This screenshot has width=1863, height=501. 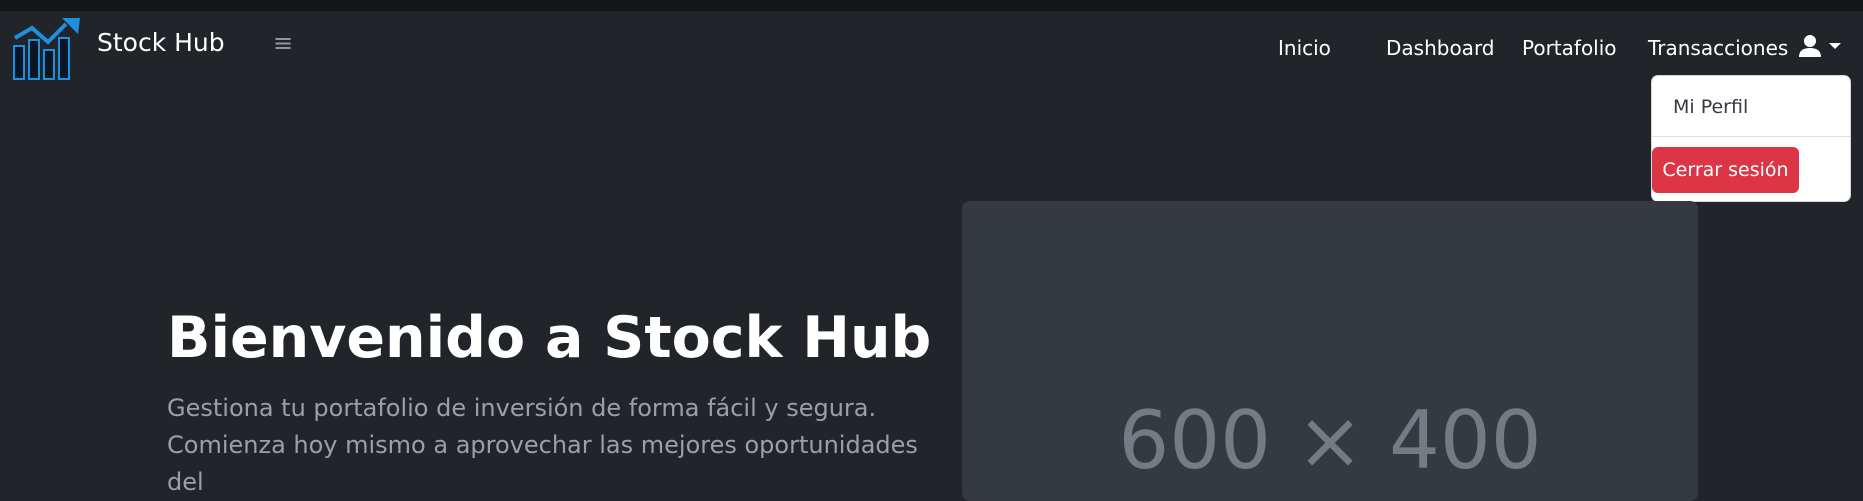 I want to click on user-dropdown-menu: Mi Perfil Cerrar sesión, so click(x=1751, y=138).